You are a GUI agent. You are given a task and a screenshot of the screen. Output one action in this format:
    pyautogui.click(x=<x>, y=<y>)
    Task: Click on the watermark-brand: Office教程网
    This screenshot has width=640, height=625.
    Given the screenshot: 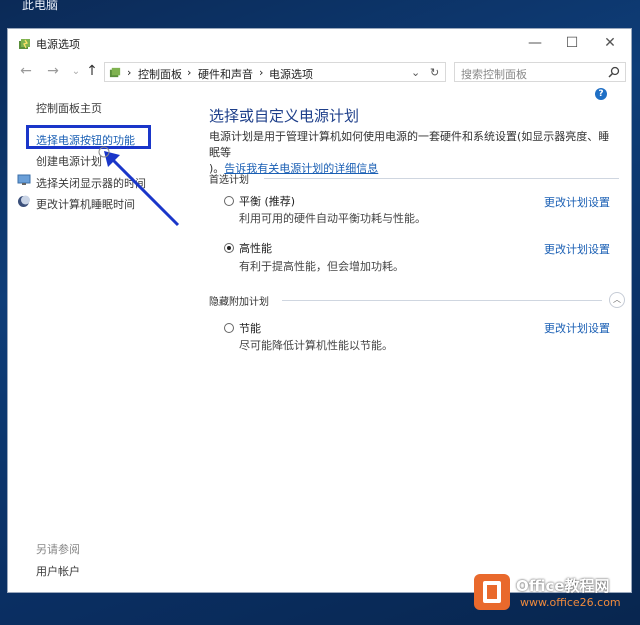 What is the action you would take?
    pyautogui.click(x=563, y=586)
    